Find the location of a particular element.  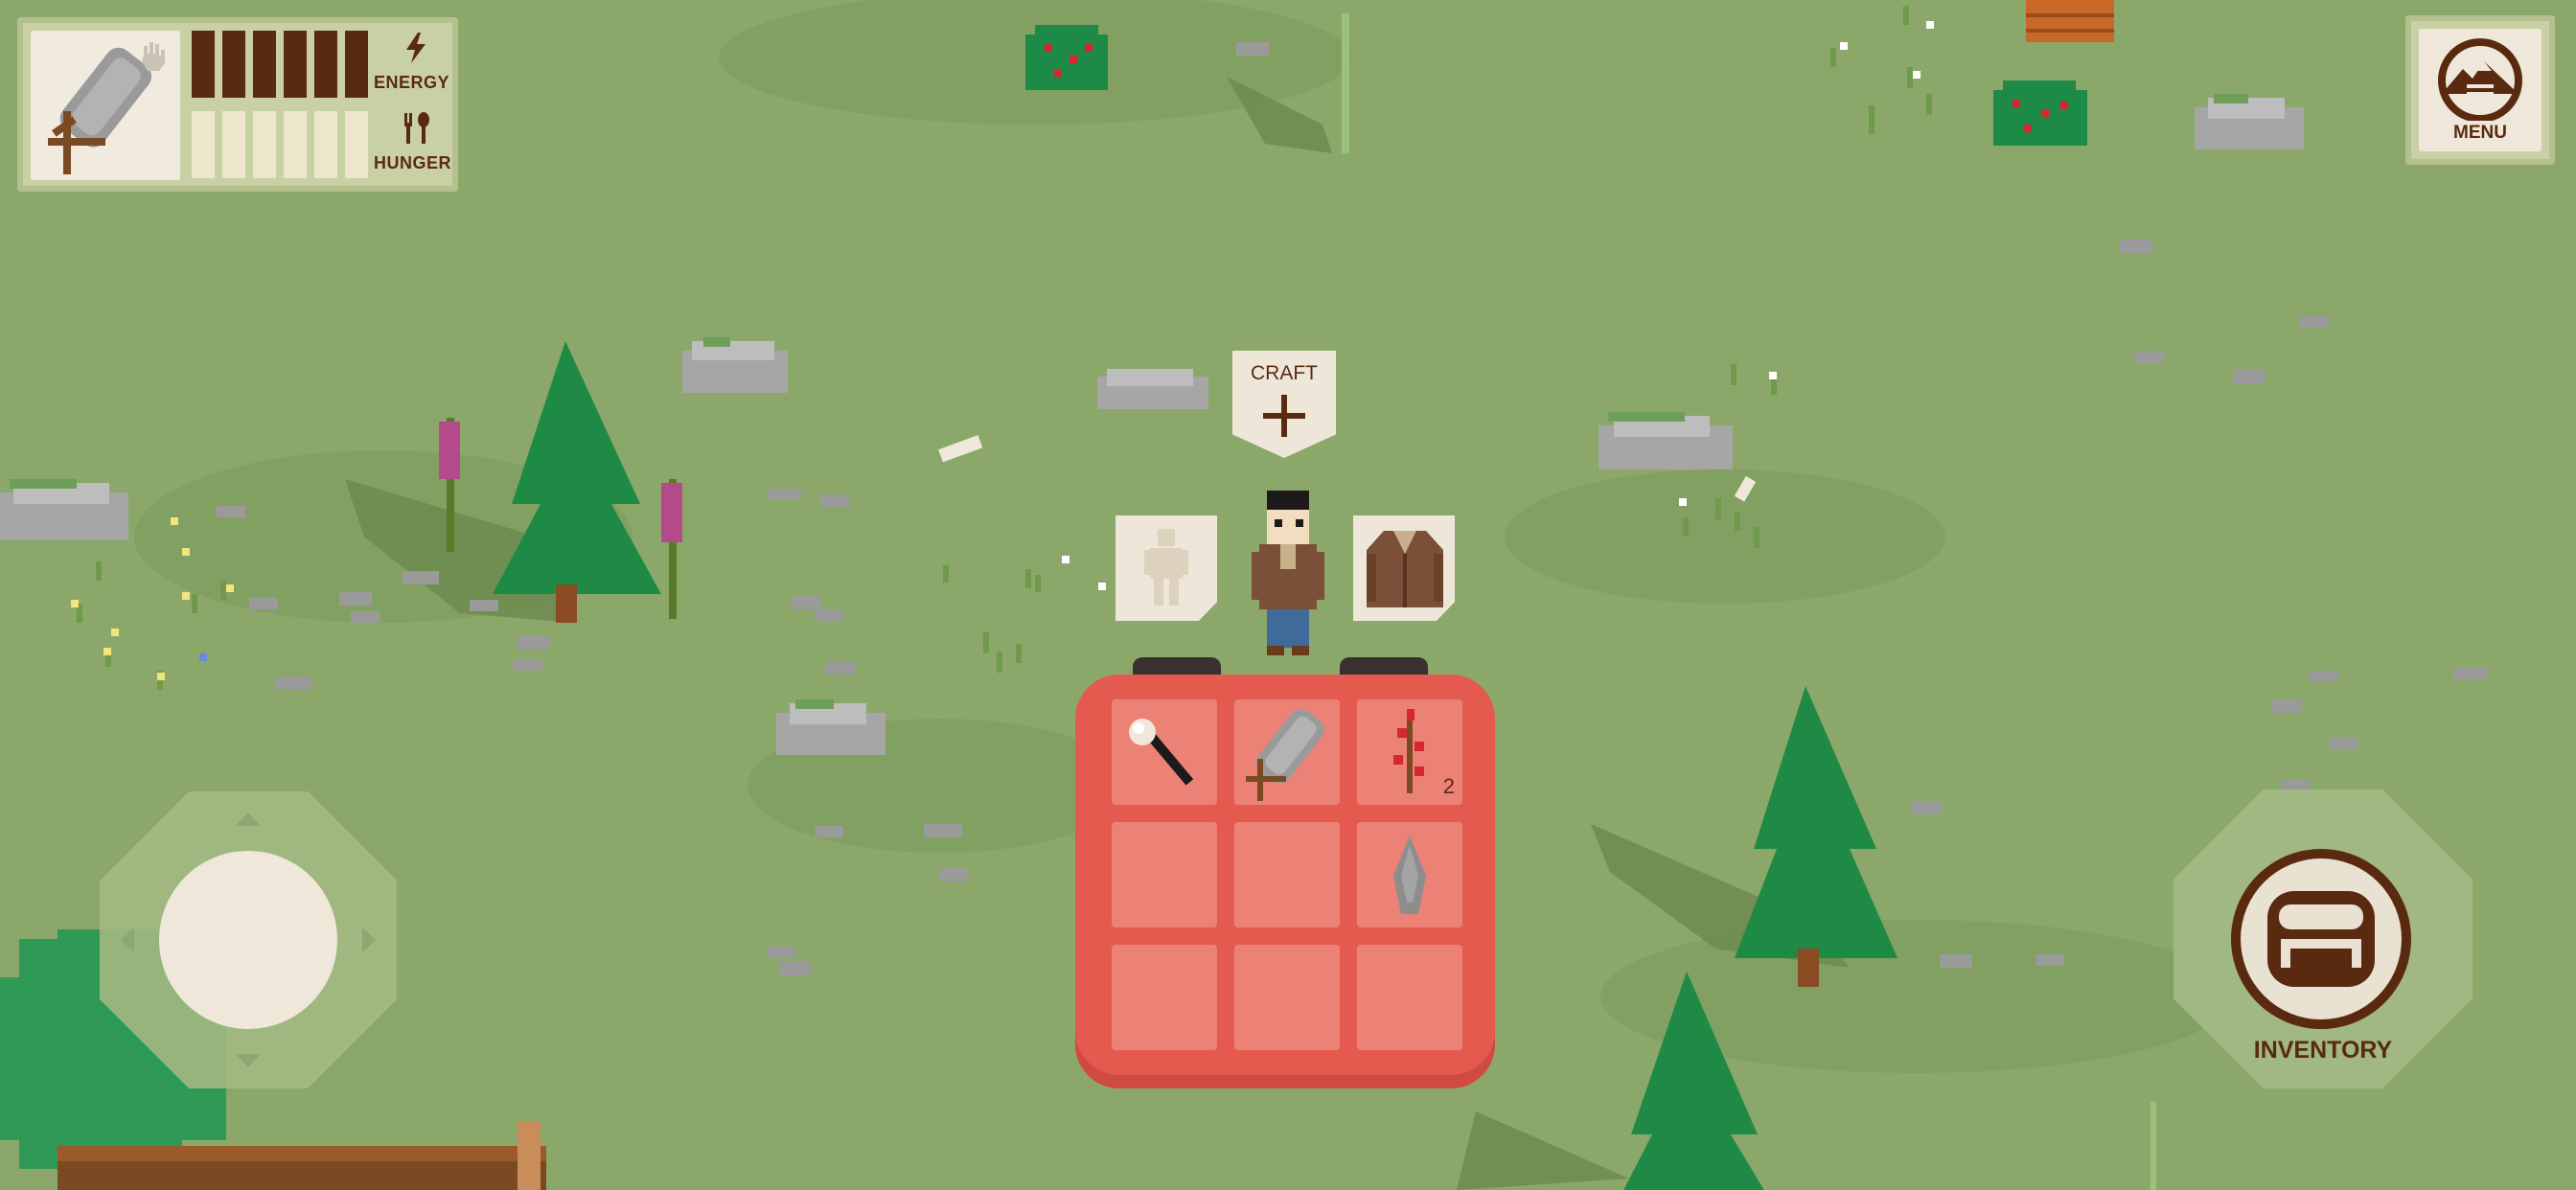

item-count: 2 is located at coordinates (1448, 786).